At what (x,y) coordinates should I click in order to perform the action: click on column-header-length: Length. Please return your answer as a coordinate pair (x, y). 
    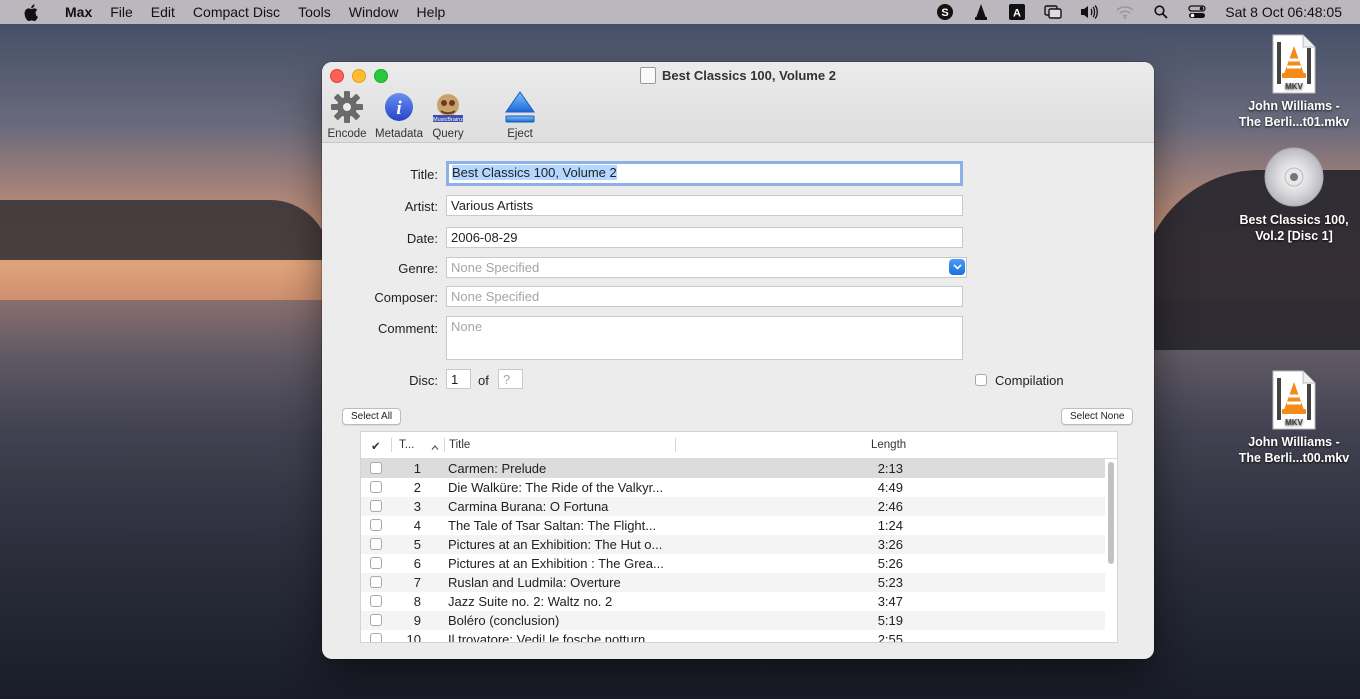
    Looking at the image, I should click on (888, 445).